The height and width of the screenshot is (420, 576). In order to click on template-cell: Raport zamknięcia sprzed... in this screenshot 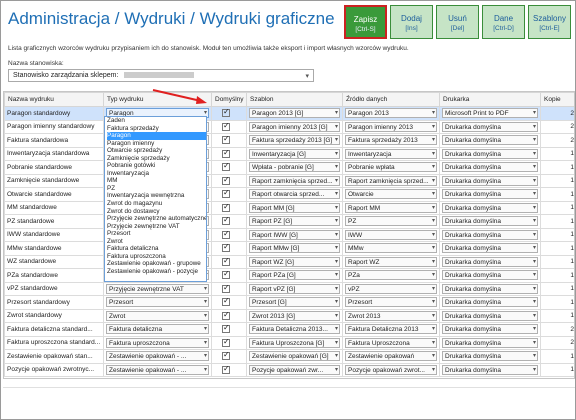, I will do `click(294, 180)`.